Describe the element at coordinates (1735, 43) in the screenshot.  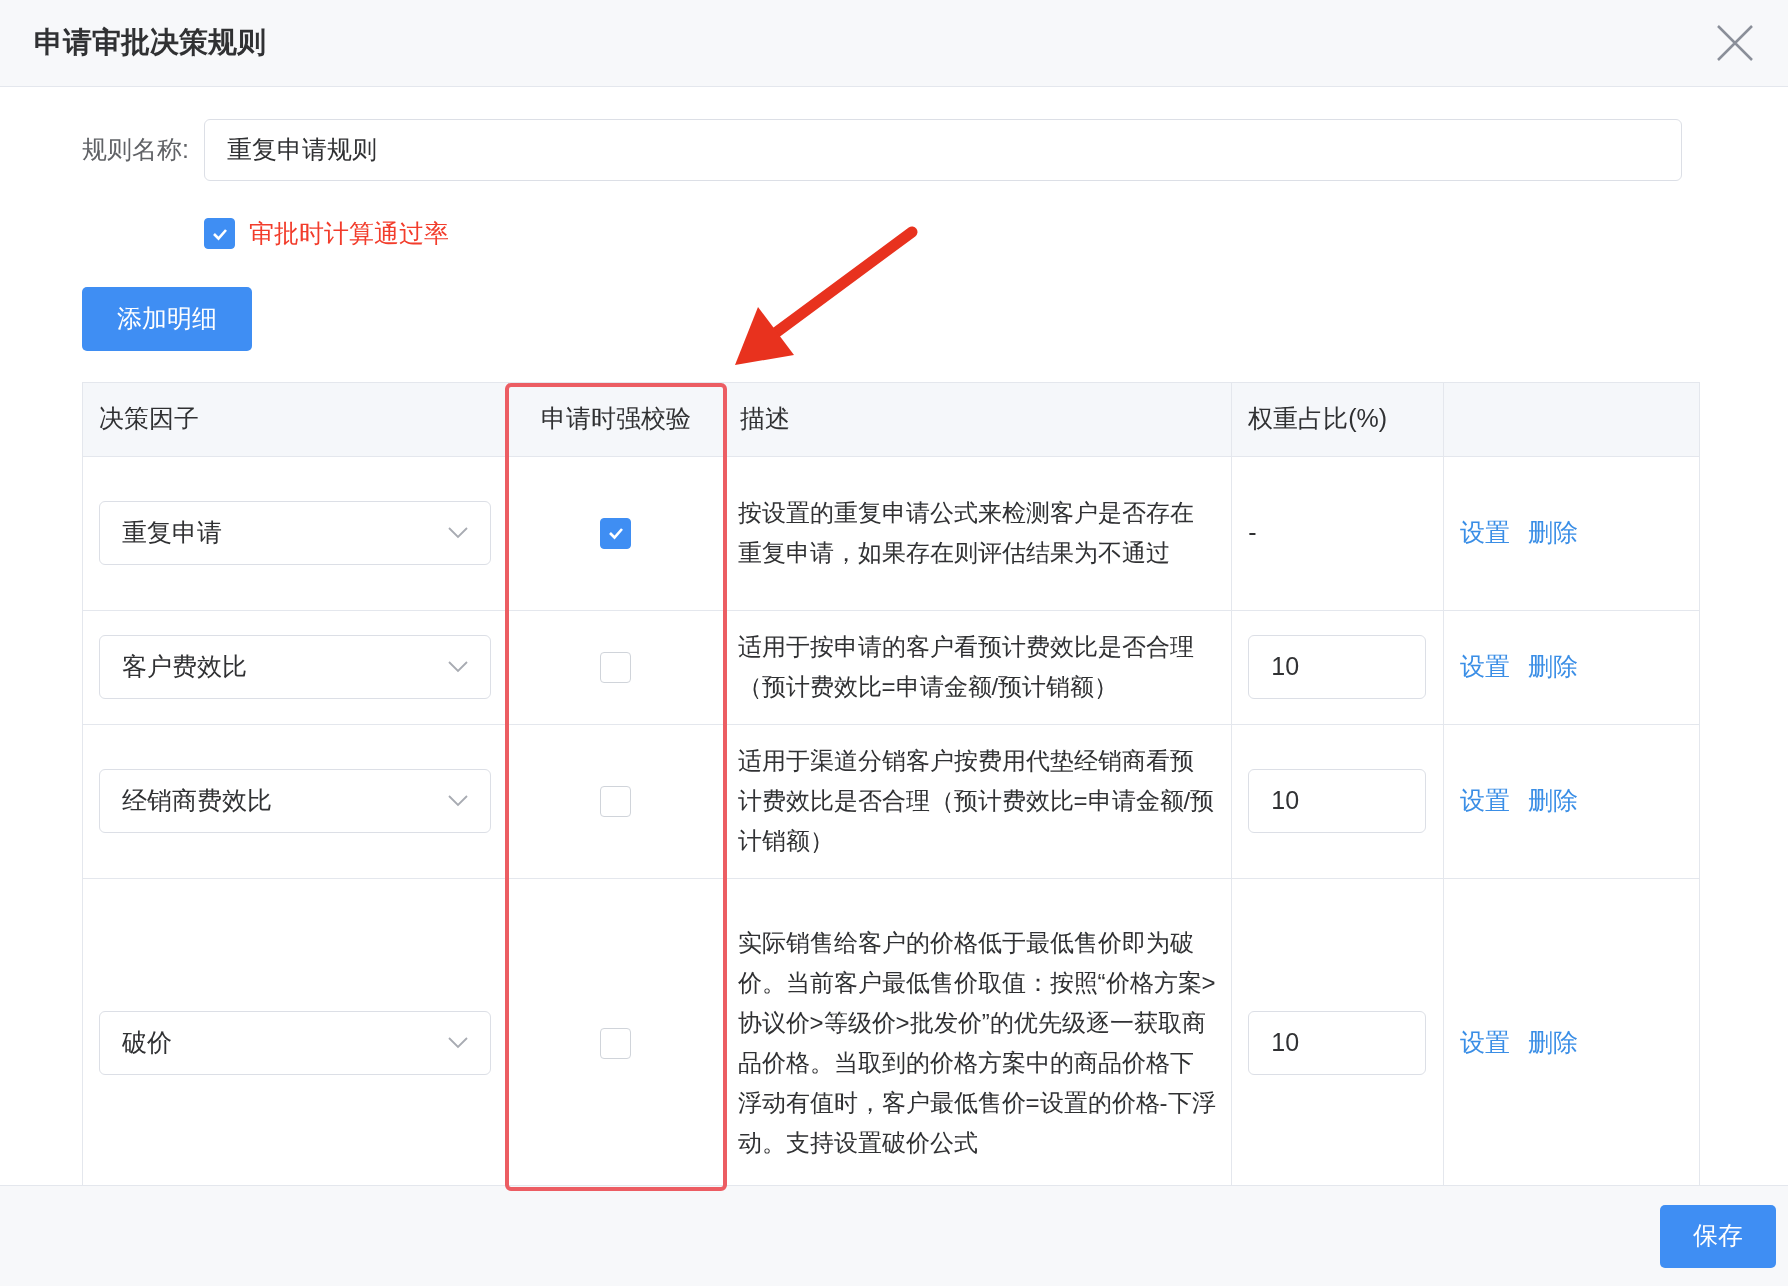
I see `close-icon` at that location.